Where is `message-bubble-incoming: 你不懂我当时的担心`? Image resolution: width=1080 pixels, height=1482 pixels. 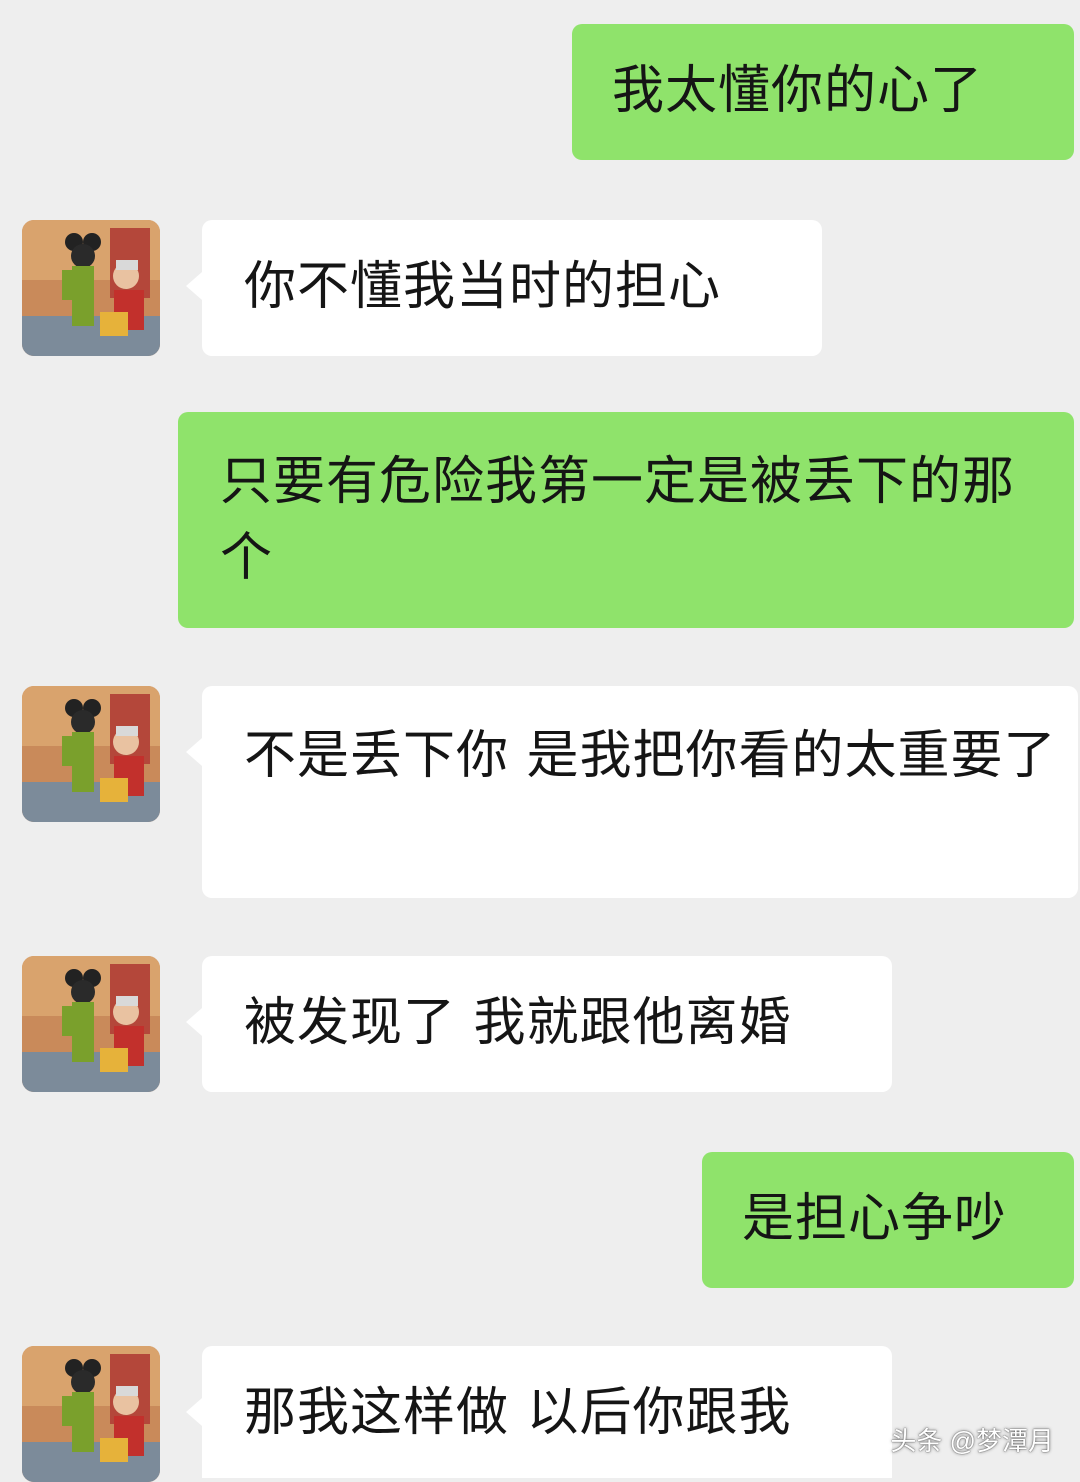
message-bubble-incoming: 你不懂我当时的担心 is located at coordinates (504, 288).